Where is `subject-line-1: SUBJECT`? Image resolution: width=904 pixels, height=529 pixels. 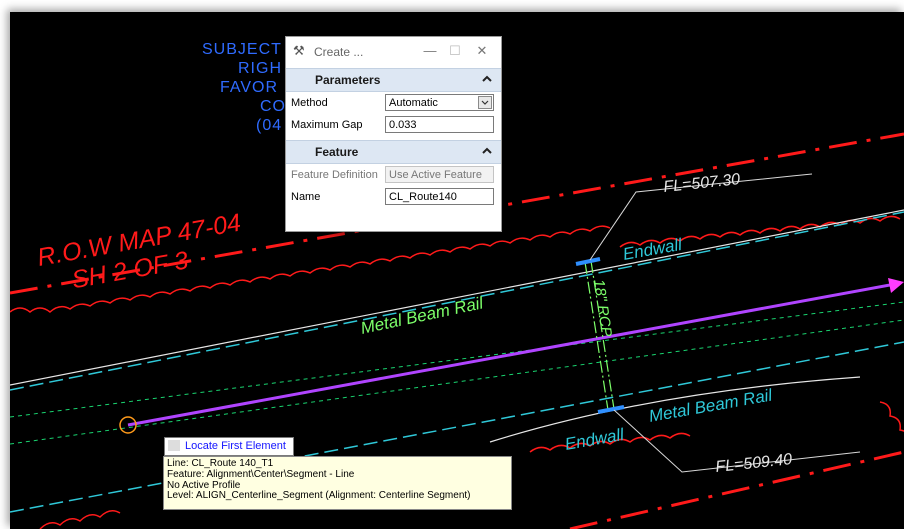
subject-line-1: SUBJECT is located at coordinates (242, 49).